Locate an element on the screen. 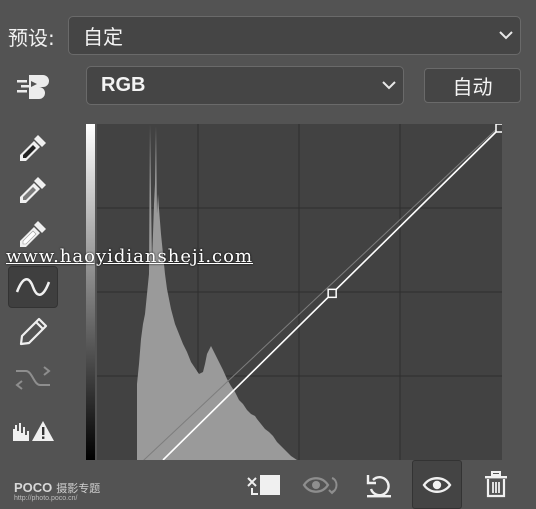  view-previous-state-icon is located at coordinates (320, 486).